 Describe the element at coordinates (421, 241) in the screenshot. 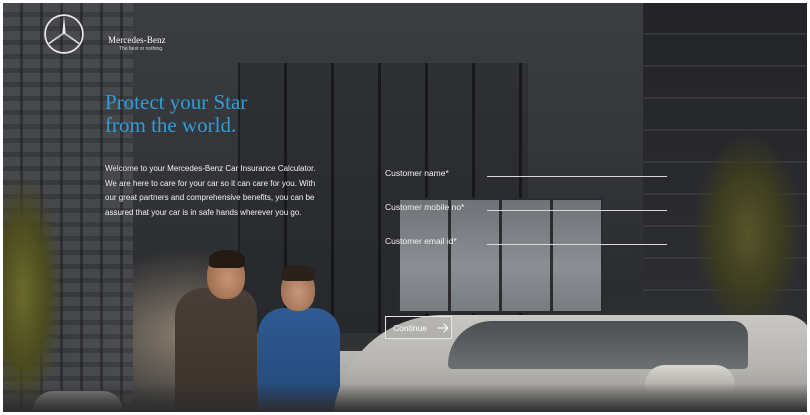

I see `customer-email-label: Customer email id*` at that location.